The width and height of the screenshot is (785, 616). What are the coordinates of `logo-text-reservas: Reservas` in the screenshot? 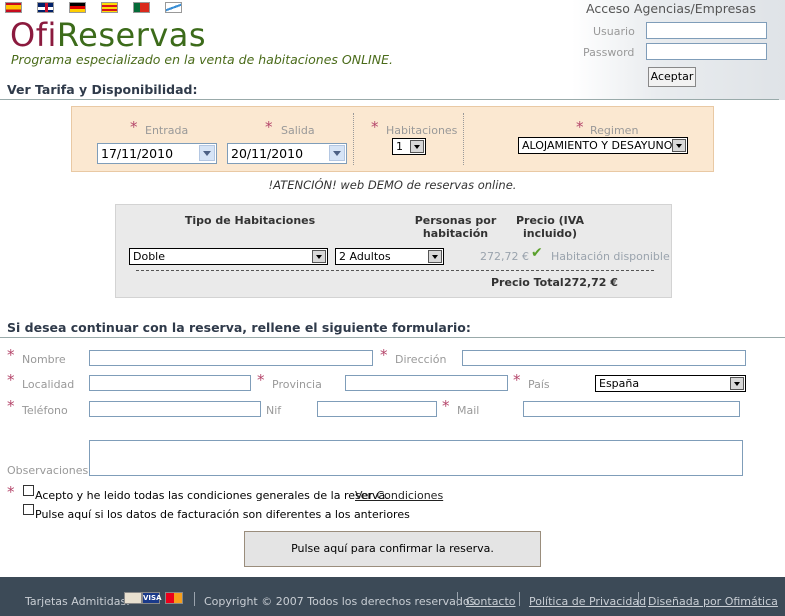 It's located at (131, 35).